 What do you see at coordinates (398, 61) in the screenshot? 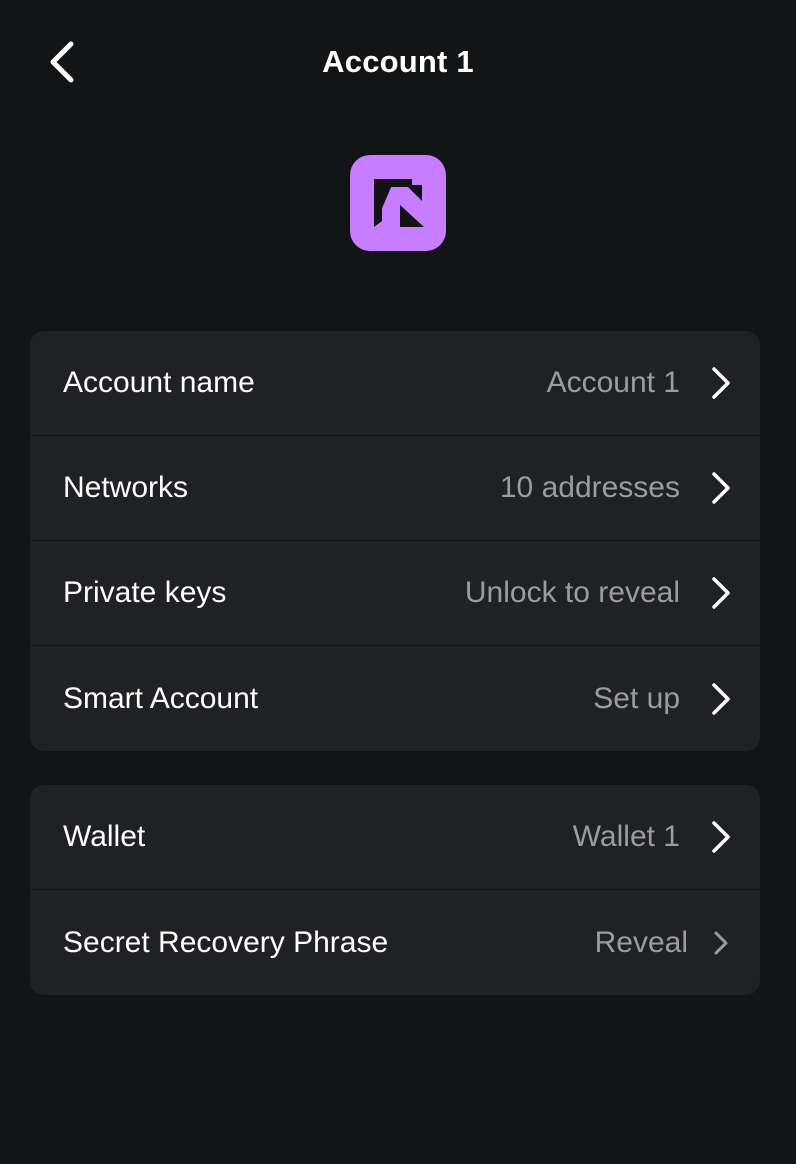
I see `page-title: Account 1` at bounding box center [398, 61].